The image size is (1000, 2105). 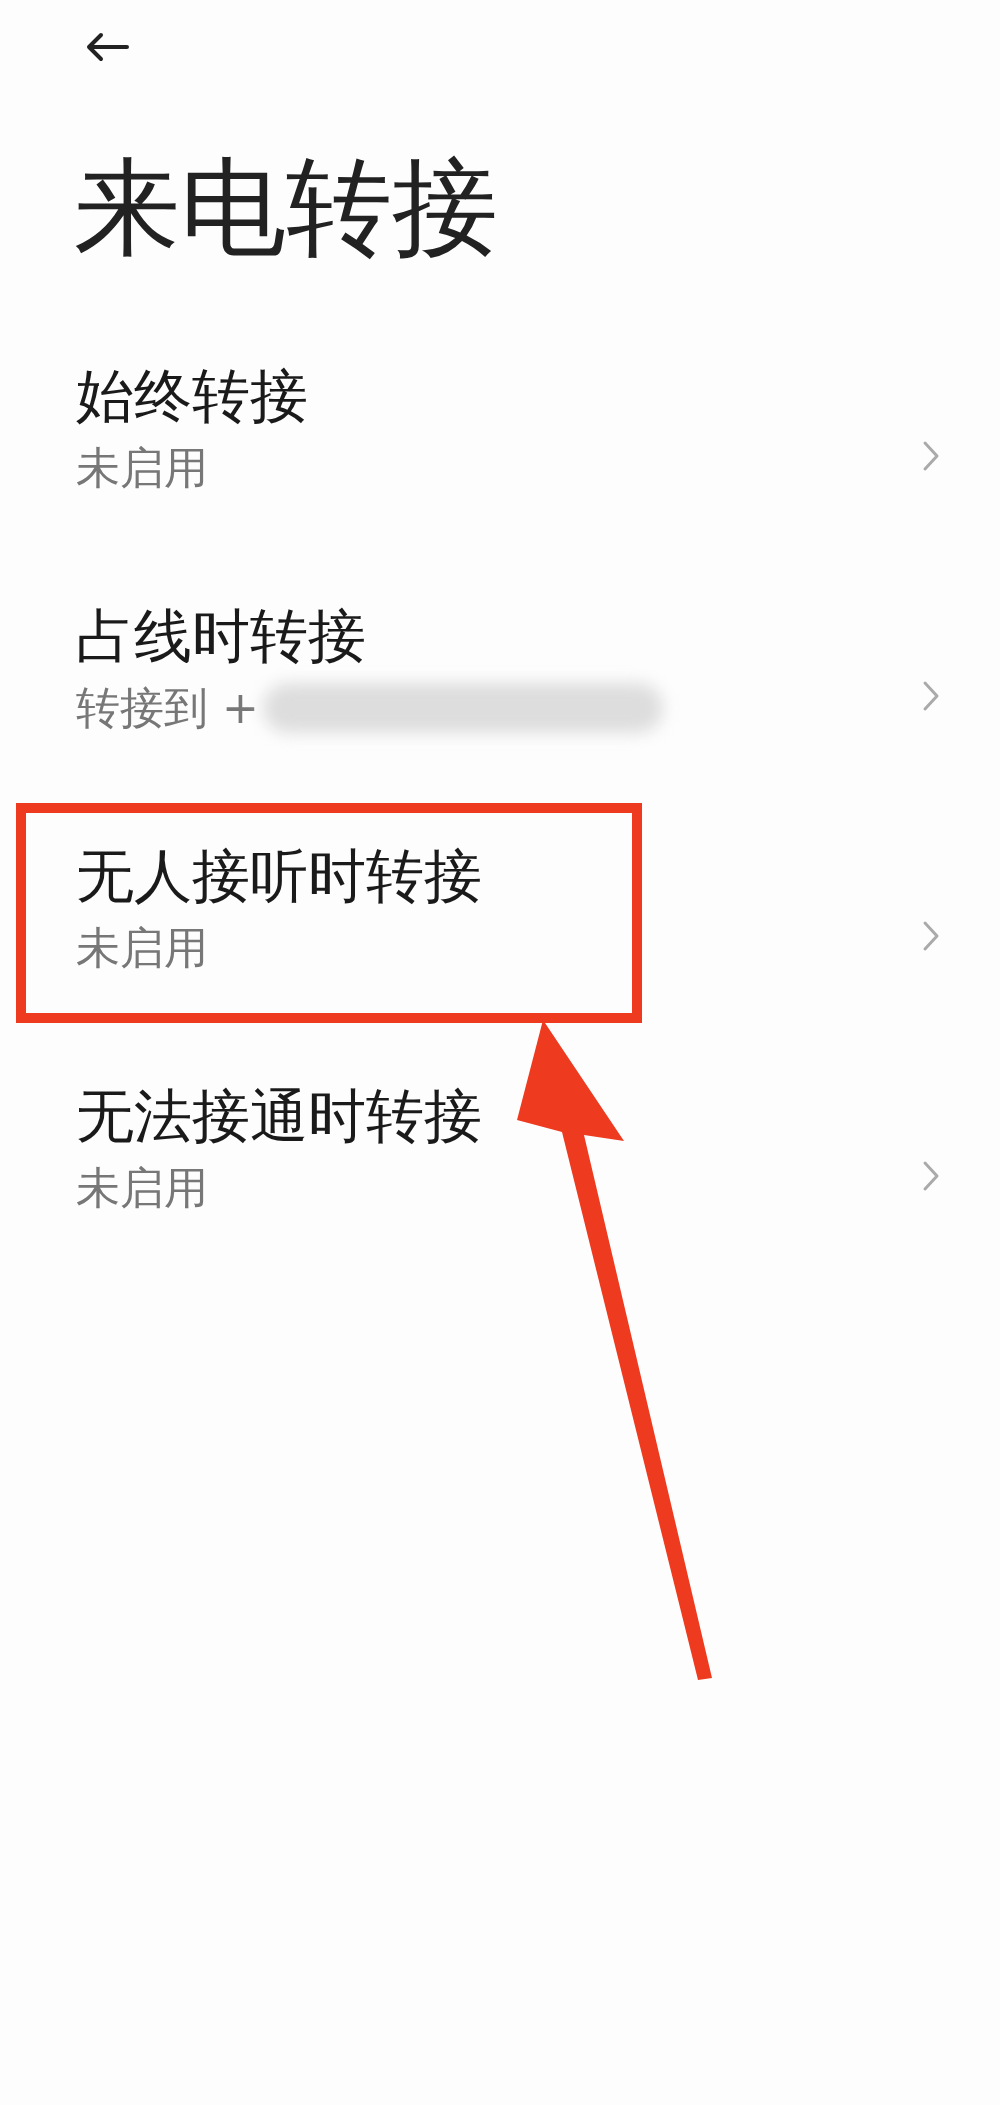 I want to click on settings-item: 始终转接 未启用, so click(x=500, y=436).